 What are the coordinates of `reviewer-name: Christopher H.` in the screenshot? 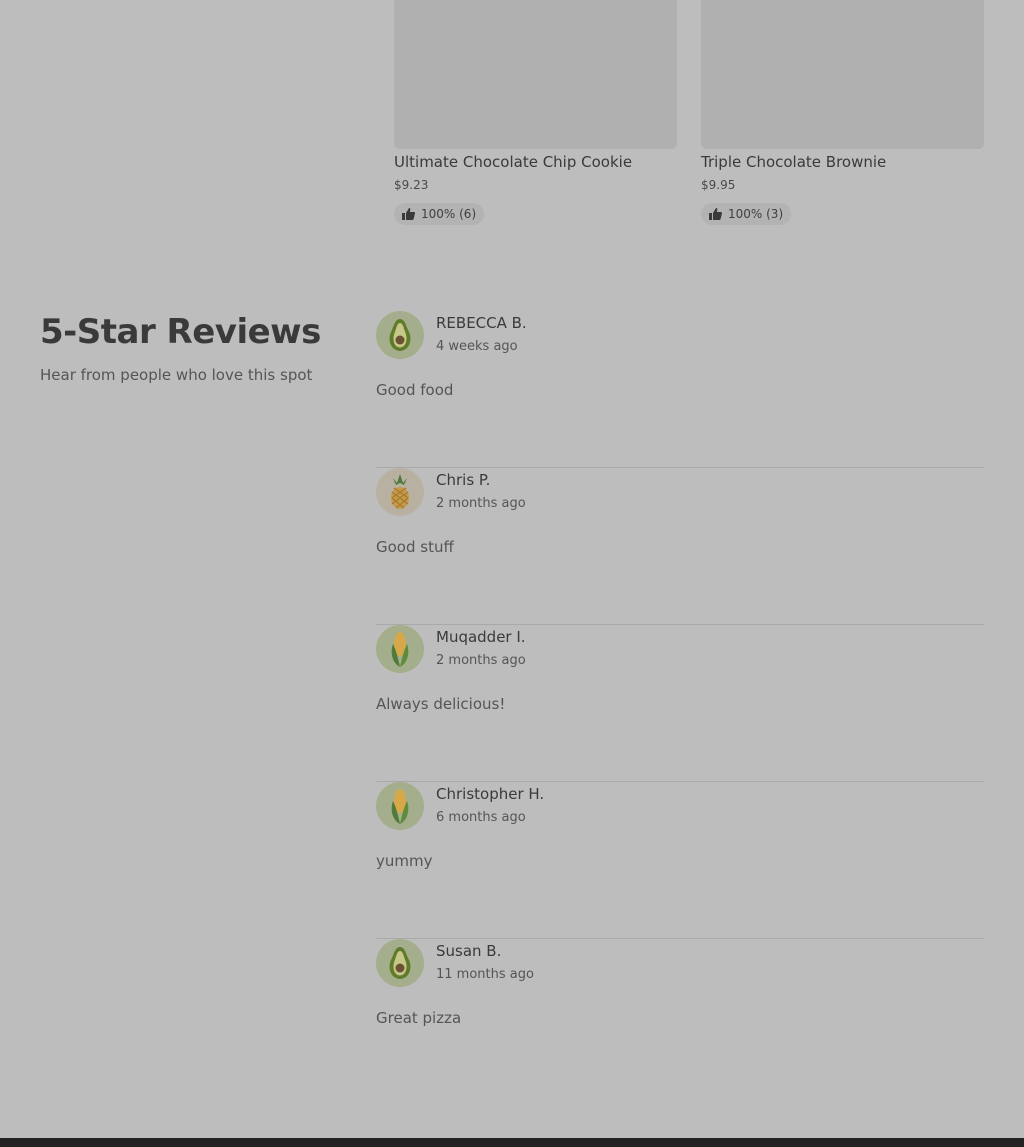 It's located at (490, 794).